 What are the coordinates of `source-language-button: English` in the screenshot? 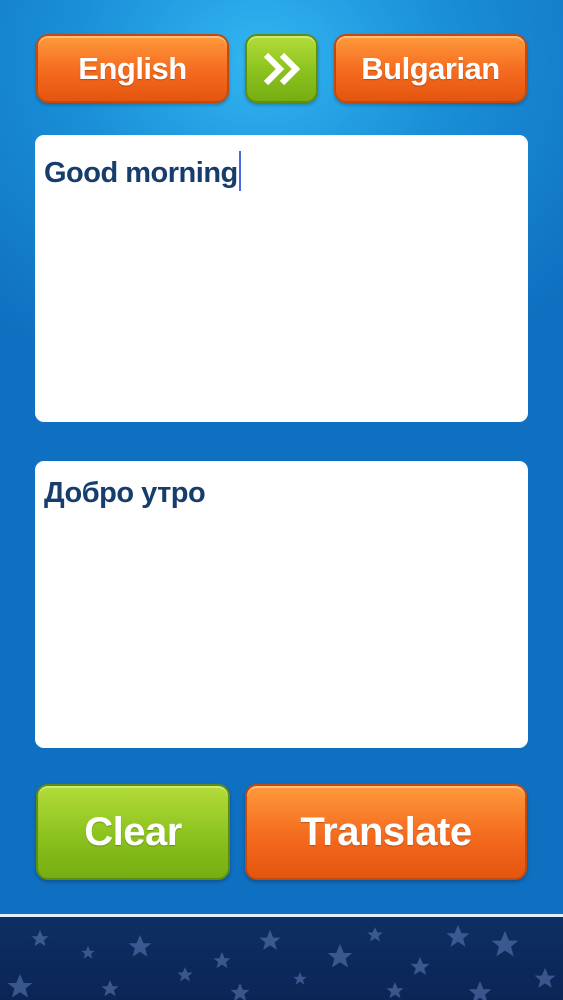 It's located at (132, 68).